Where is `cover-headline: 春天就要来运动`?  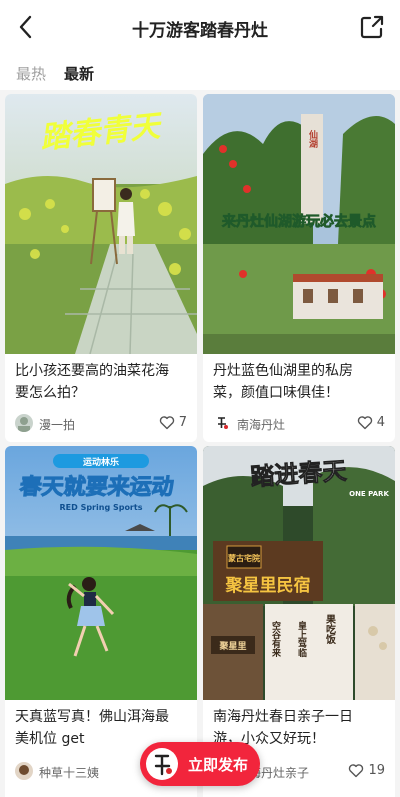
cover-headline: 春天就要来运动 is located at coordinates (96, 487).